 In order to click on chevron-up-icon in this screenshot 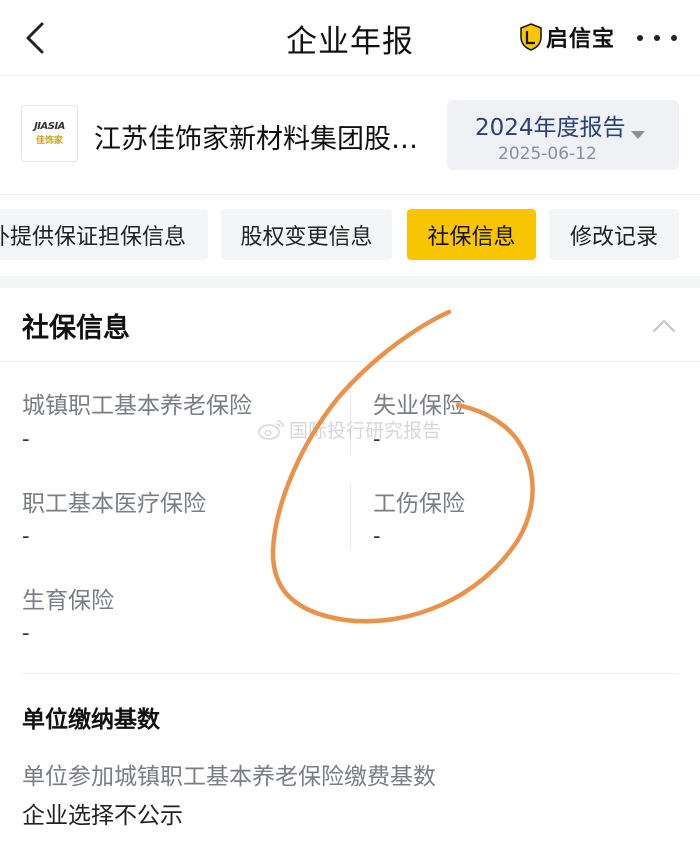, I will do `click(664, 326)`.